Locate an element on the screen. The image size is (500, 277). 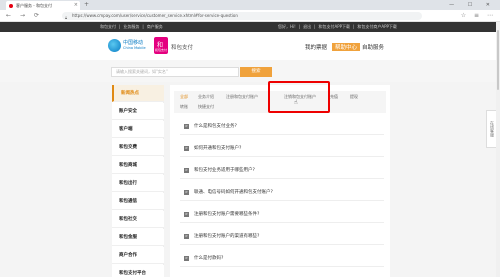
nav-help-center: 帮助中心 is located at coordinates (346, 47).